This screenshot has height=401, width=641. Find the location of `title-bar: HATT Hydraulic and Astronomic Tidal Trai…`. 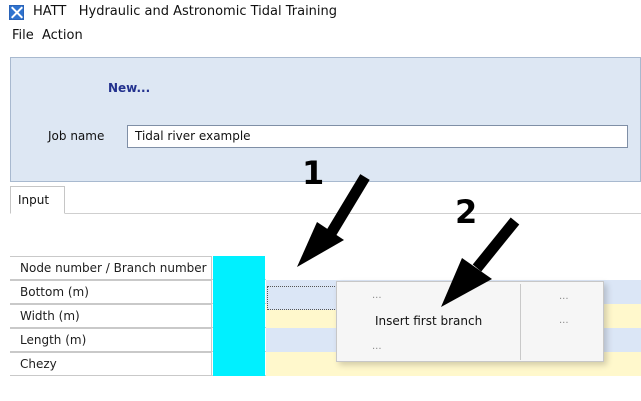

title-bar: HATT Hydraulic and Astronomic Tidal Trai… is located at coordinates (320, 12).